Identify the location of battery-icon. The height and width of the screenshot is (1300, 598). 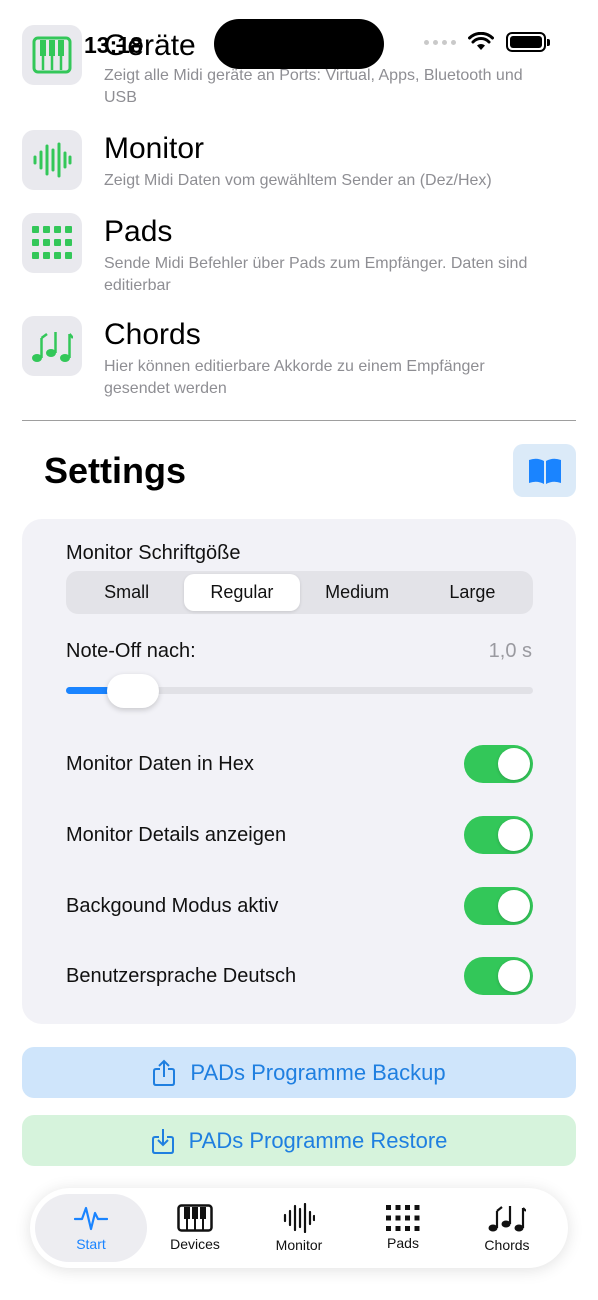
(528, 42).